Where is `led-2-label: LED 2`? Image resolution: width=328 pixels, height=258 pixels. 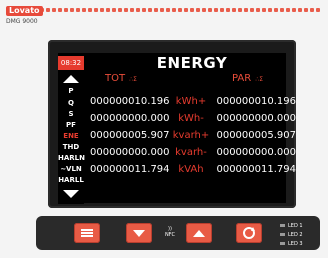
led-2-label: LED 2 is located at coordinates (295, 235).